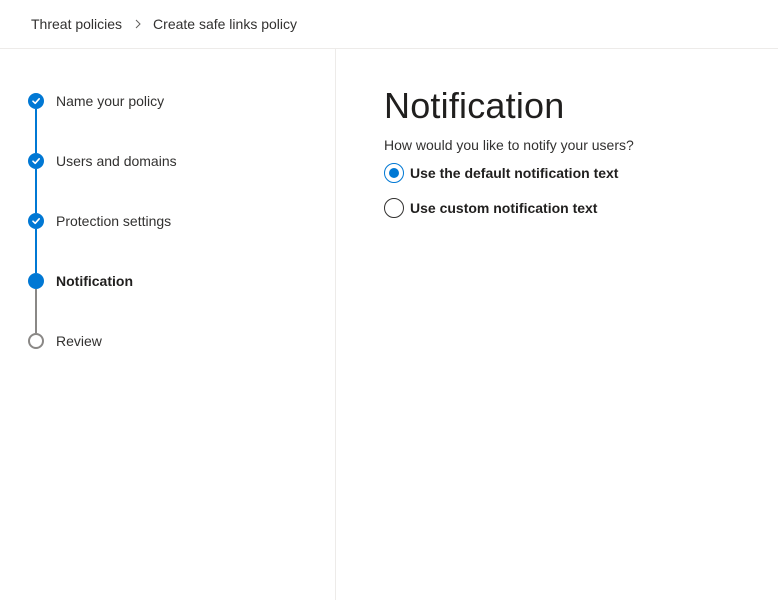  Describe the element at coordinates (110, 101) in the screenshot. I see `wizard-step-label: Name your policy` at that location.